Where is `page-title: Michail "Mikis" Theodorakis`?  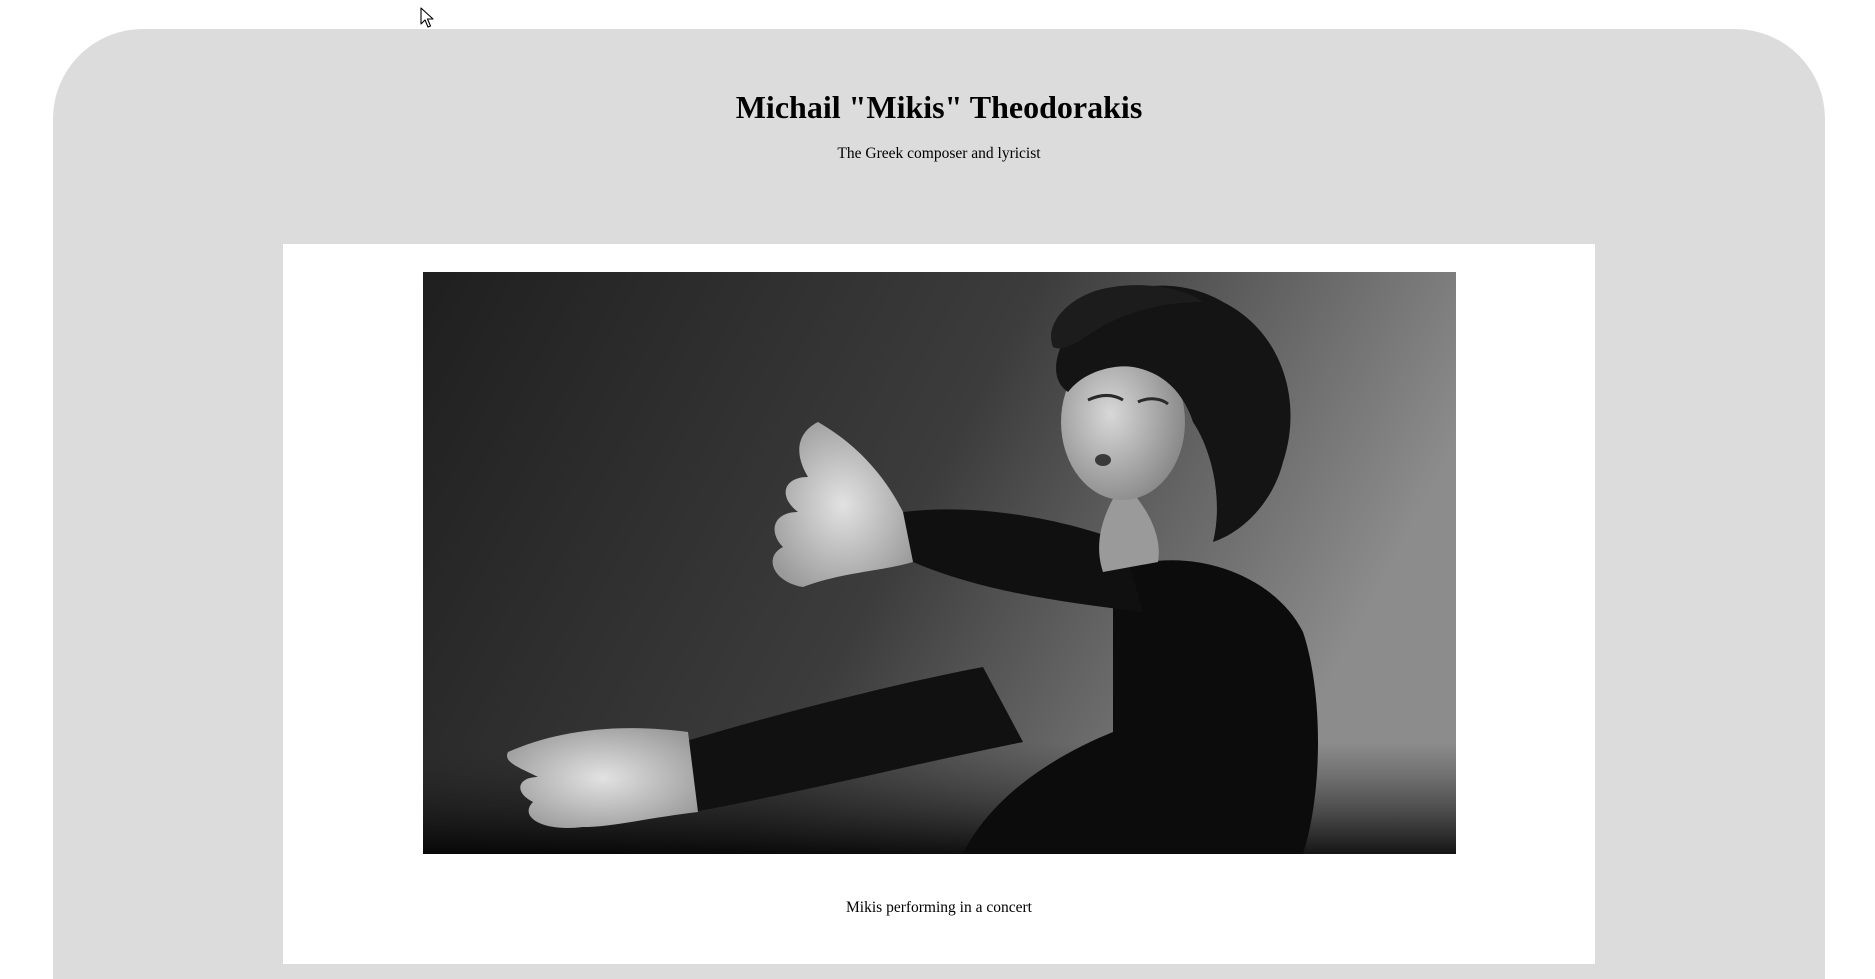 page-title: Michail "Mikis" Theodorakis is located at coordinates (939, 107).